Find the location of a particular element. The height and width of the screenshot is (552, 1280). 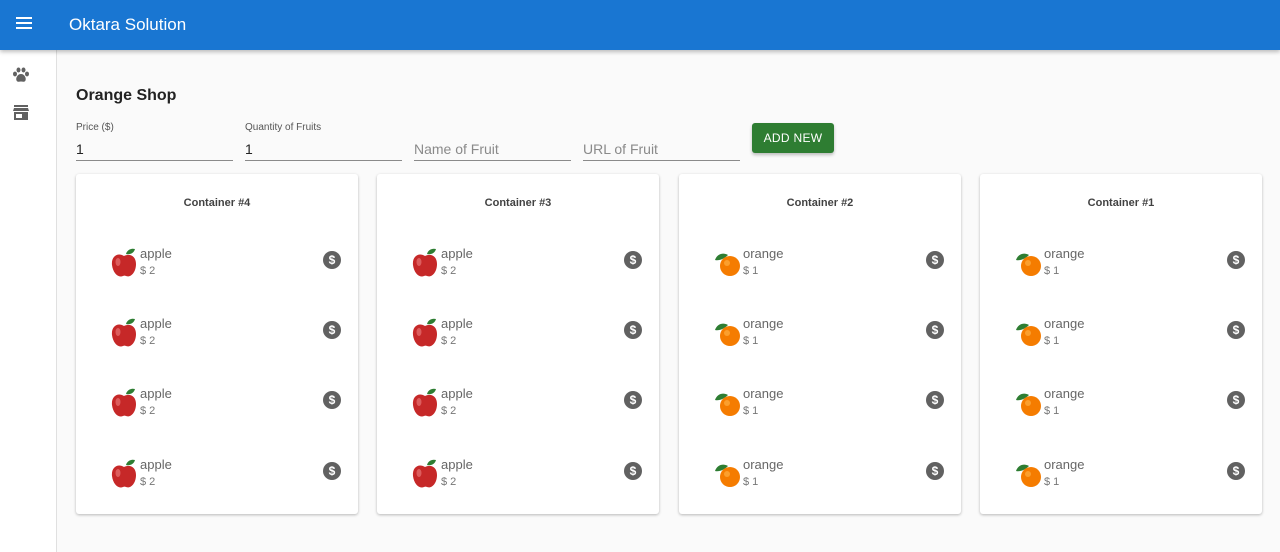

quantity-field: Quantity of Fruits is located at coordinates (323, 141).